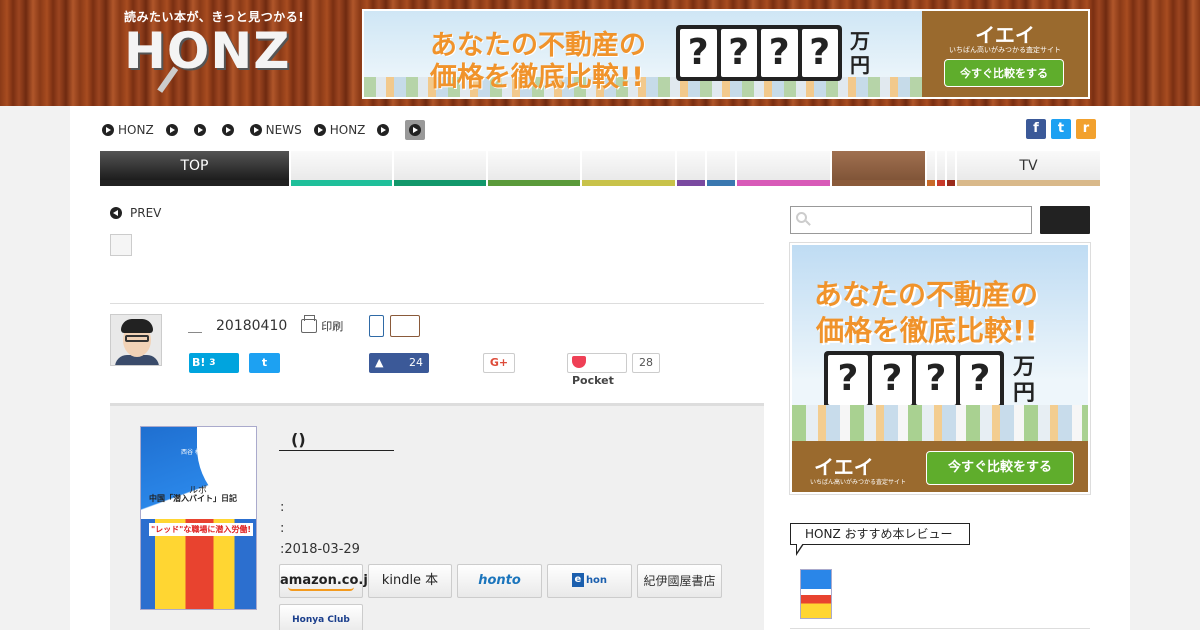 This screenshot has width=1200, height=630. What do you see at coordinates (679, 581) in the screenshot?
I see `kinokuniya-button: 紀伊國屋書店` at bounding box center [679, 581].